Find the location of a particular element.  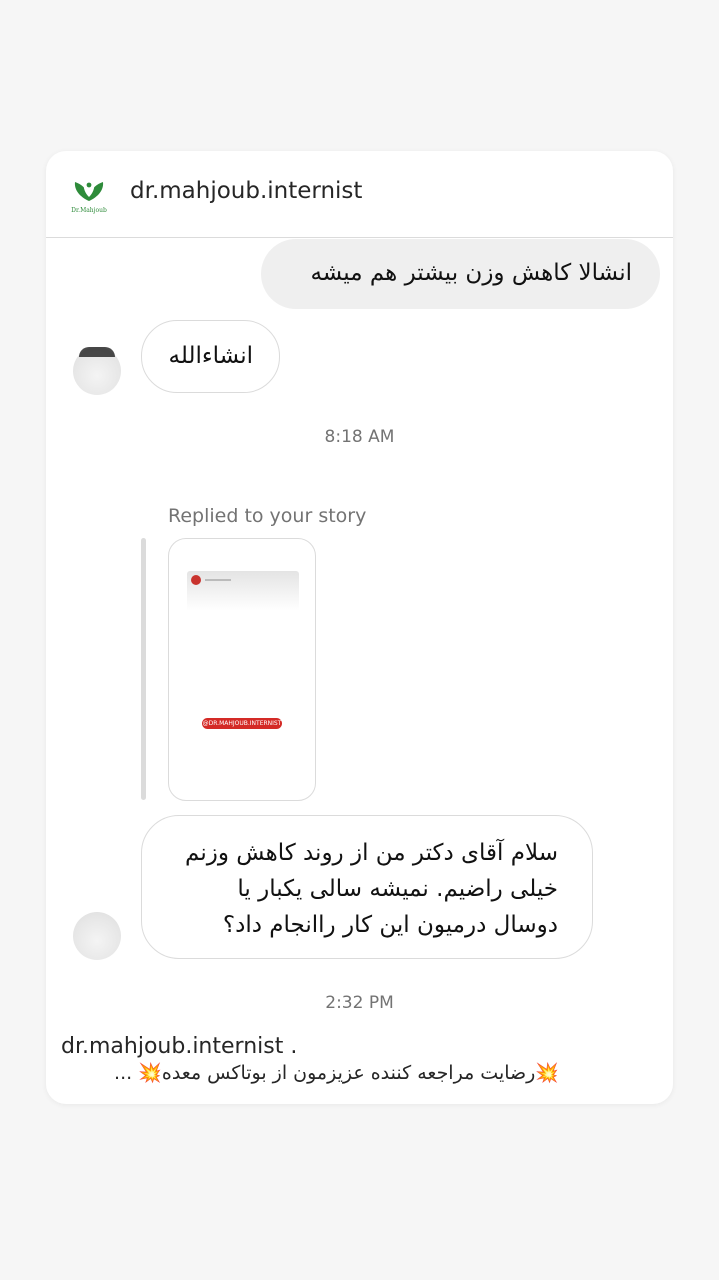

incoming-message: انشاءالله is located at coordinates (210, 356).